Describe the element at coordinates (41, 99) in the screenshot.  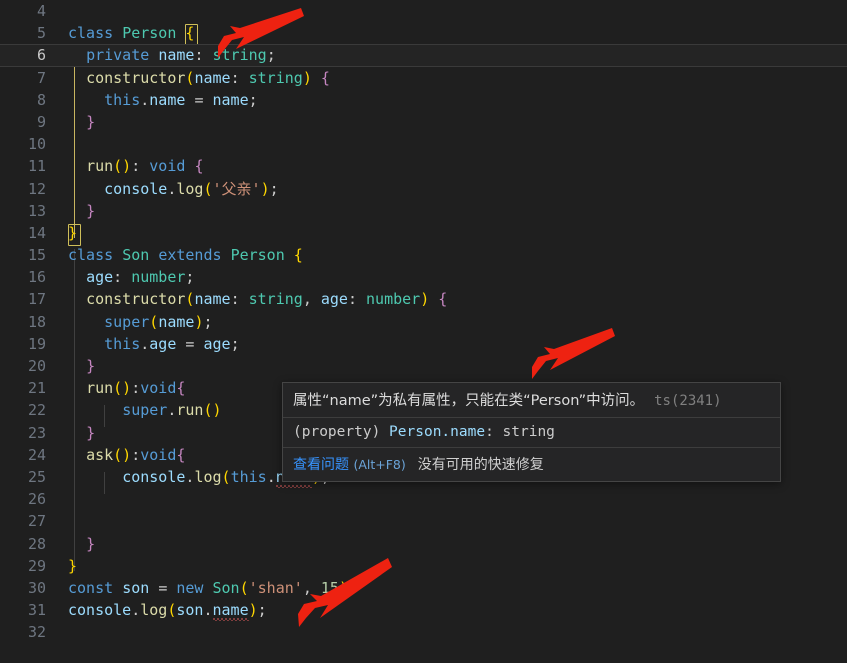
I see `line-number: 8` at that location.